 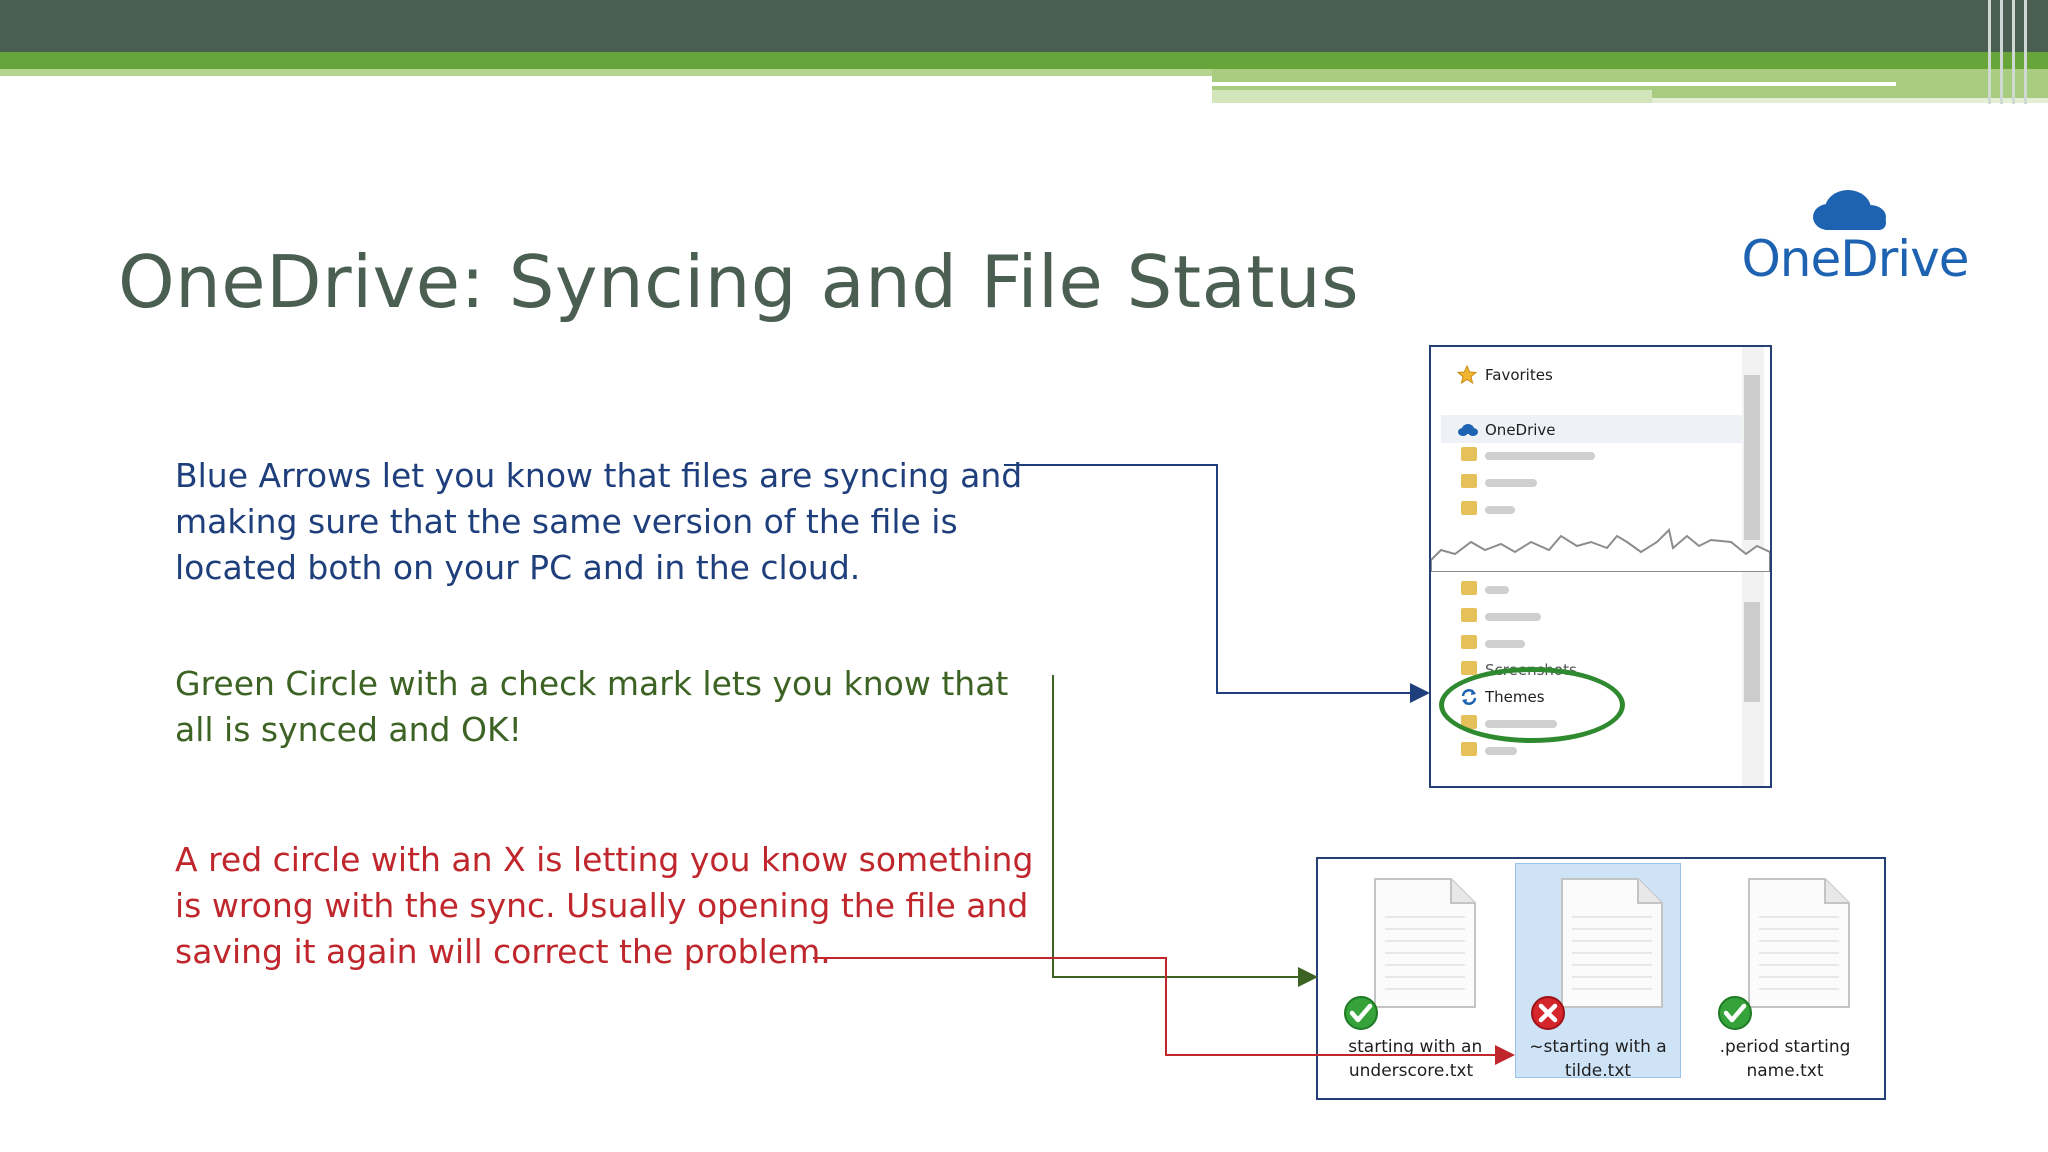 What do you see at coordinates (1185, 831) in the screenshot?
I see `green-connector` at bounding box center [1185, 831].